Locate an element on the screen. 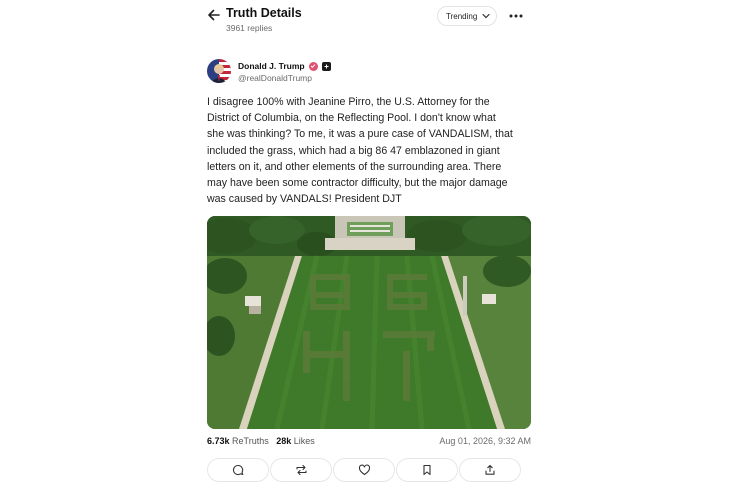 The height and width of the screenshot is (490, 736). author-name-row: Donald J. Trump is located at coordinates (284, 66).